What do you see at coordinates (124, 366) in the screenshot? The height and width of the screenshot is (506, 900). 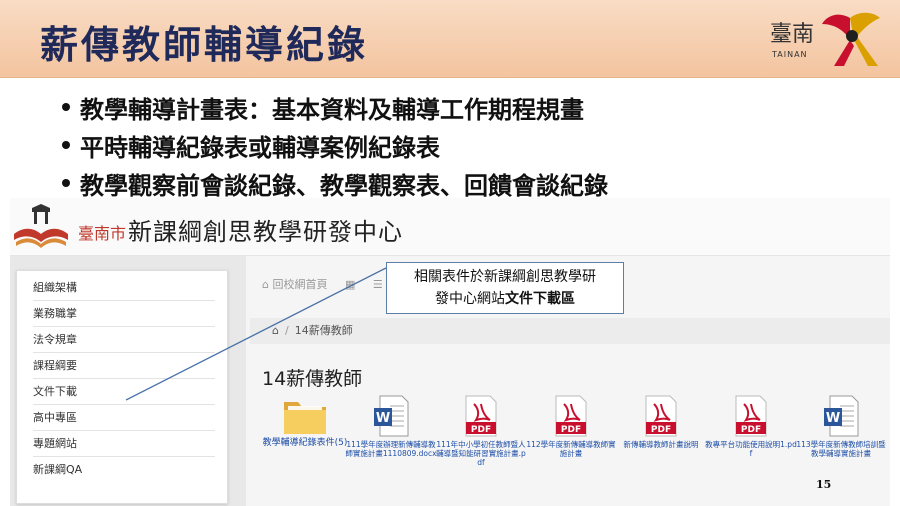 I see `sidebar-item-curriculum: 課程綱要` at bounding box center [124, 366].